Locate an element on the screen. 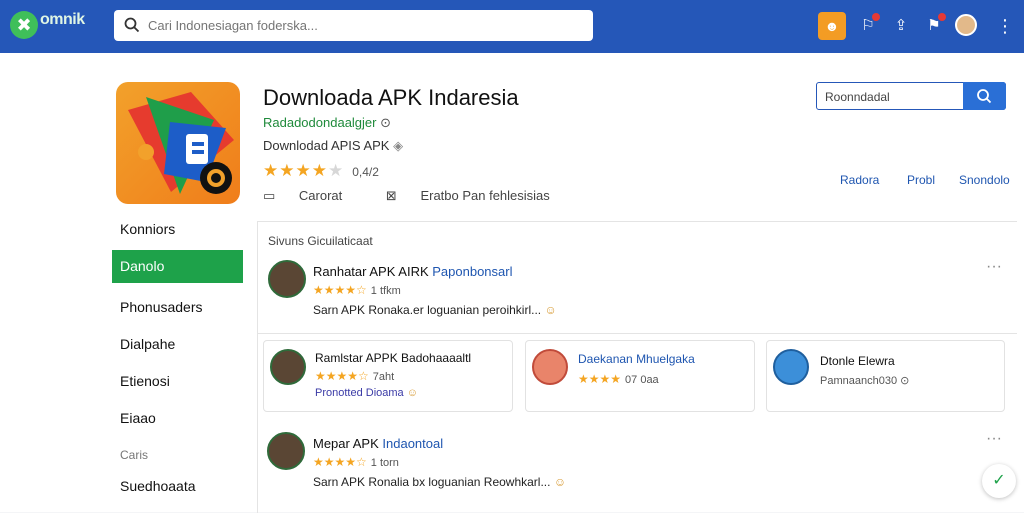 Image resolution: width=1024 pixels, height=513 pixels. app-title: Downloada APK Indaresia is located at coordinates (391, 97).